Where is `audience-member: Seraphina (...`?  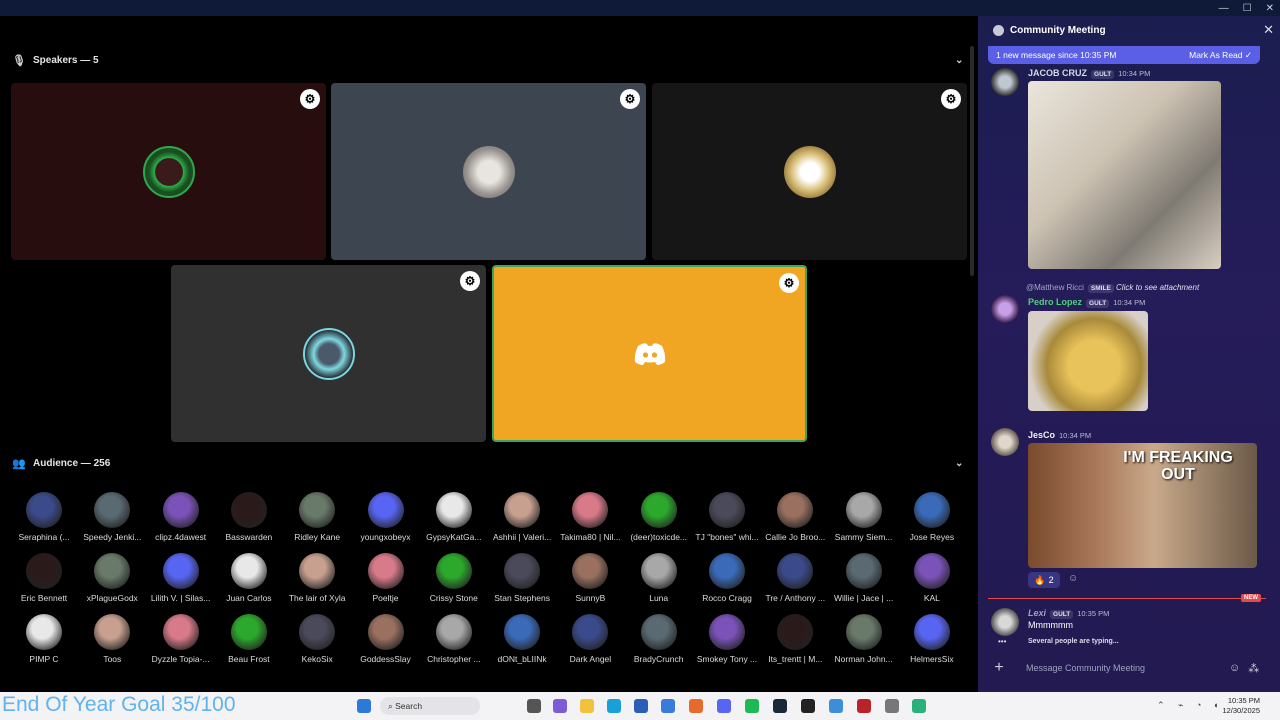 audience-member: Seraphina (... is located at coordinates (44, 517).